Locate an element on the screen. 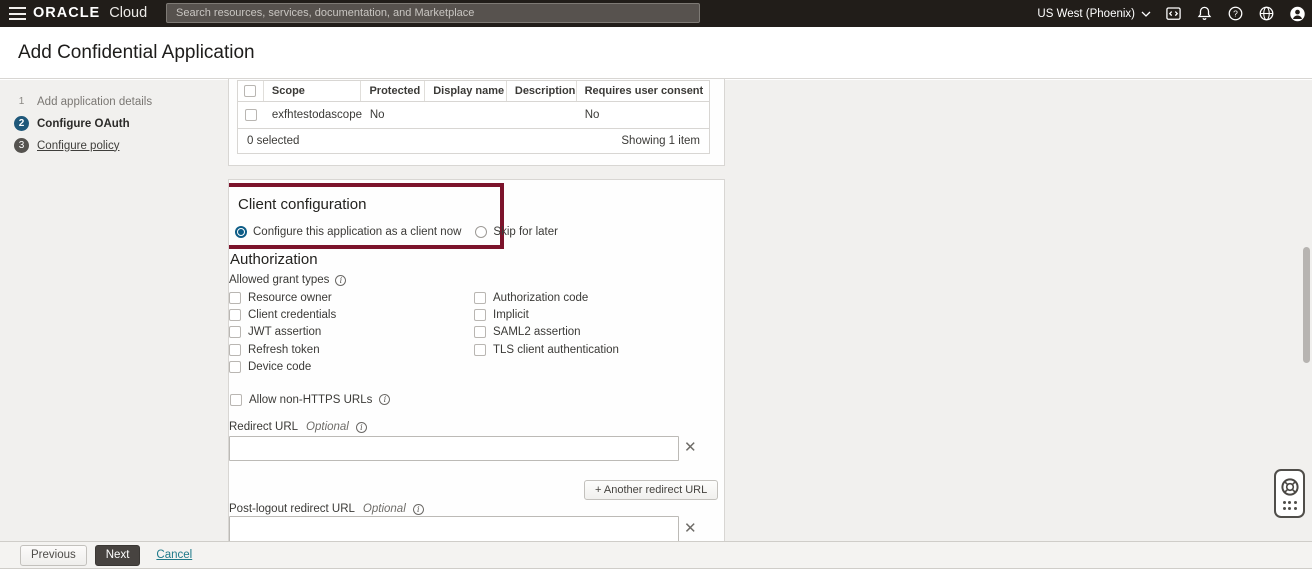 This screenshot has height=573, width=1312. checkbox-label: Device code is located at coordinates (280, 367).